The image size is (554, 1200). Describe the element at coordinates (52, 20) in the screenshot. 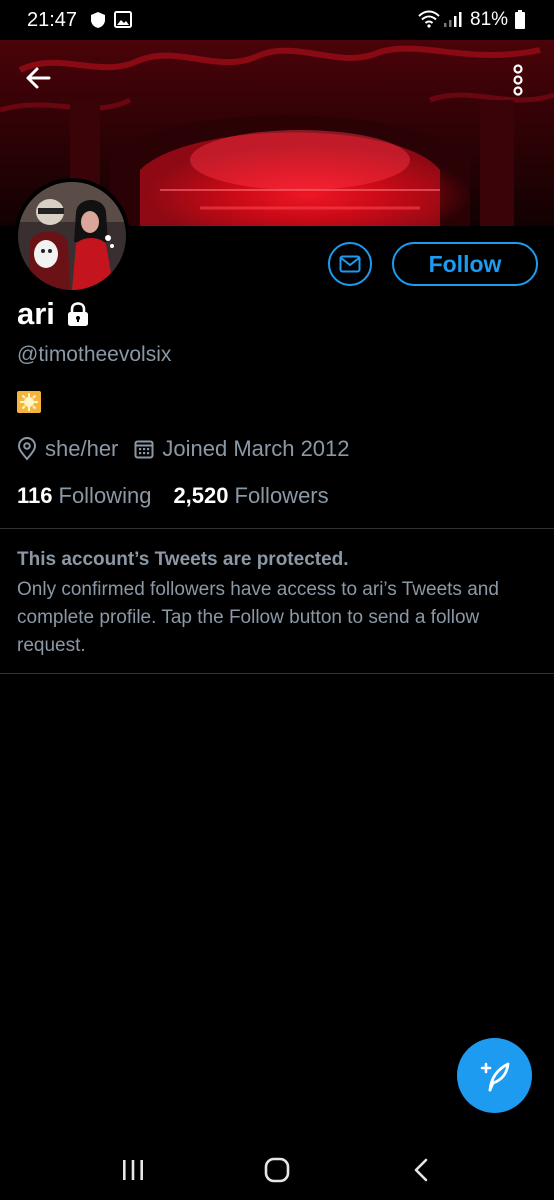

I see `status-time: 21:47` at that location.